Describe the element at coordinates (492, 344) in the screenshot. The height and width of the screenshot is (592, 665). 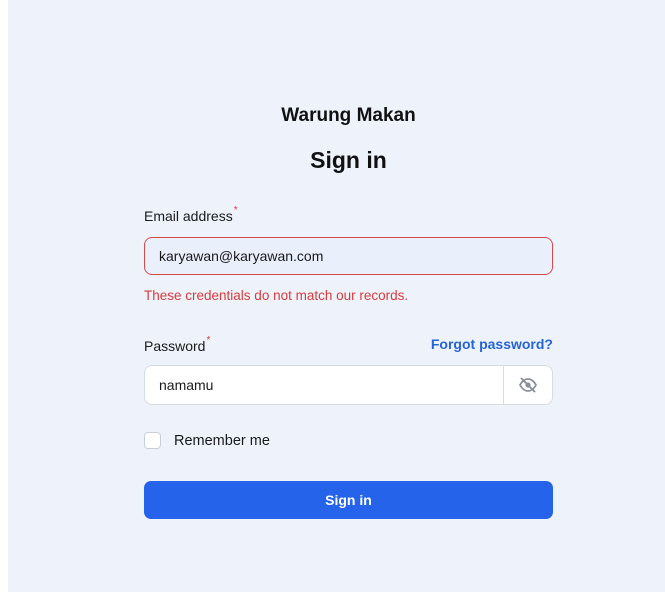
I see `forgot-password-link: Forgot password?` at that location.